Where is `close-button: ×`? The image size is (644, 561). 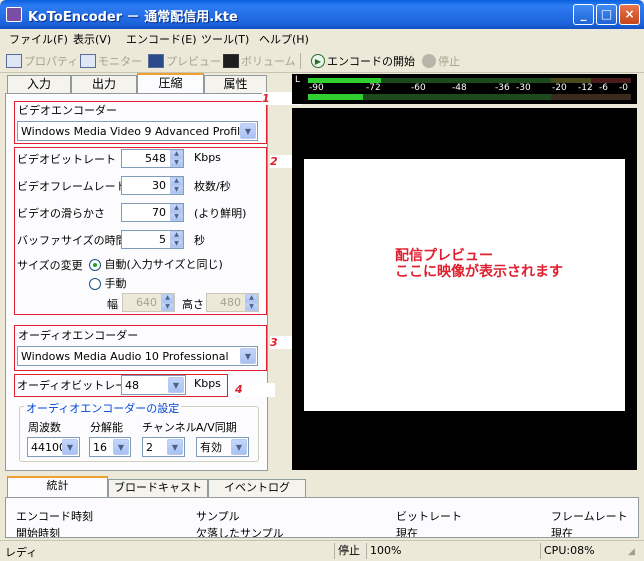 close-button: × is located at coordinates (629, 14).